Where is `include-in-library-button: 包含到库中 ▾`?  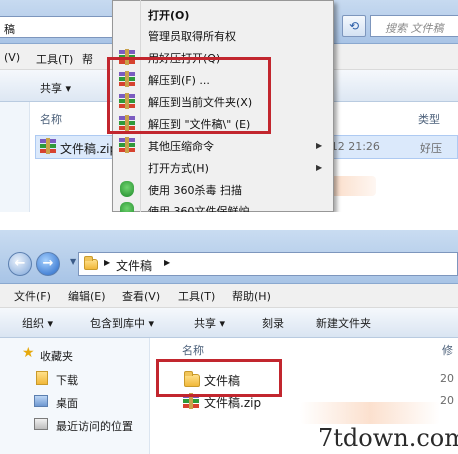
include-in-library-button: 包含到库中 ▾ is located at coordinates (122, 323).